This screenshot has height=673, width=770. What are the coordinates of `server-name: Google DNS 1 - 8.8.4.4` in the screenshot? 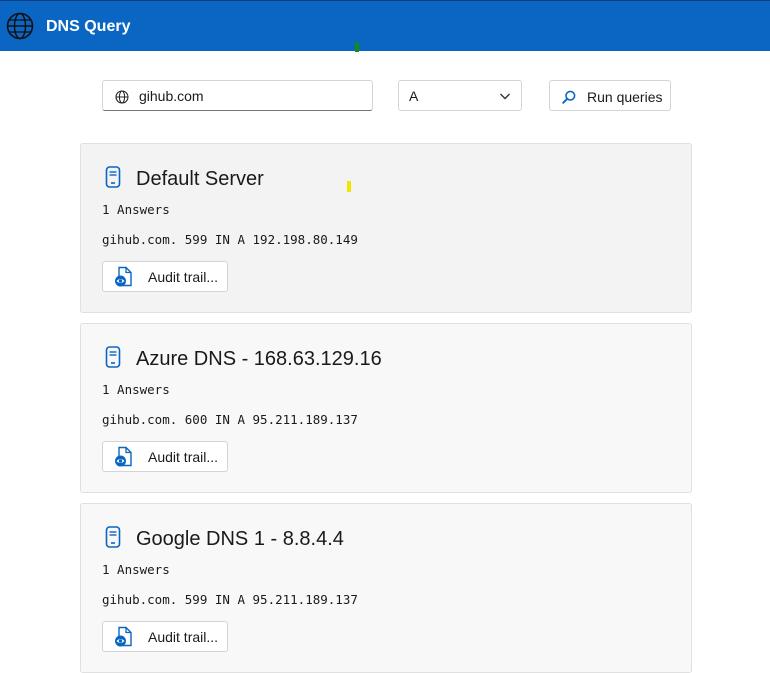 It's located at (240, 539).